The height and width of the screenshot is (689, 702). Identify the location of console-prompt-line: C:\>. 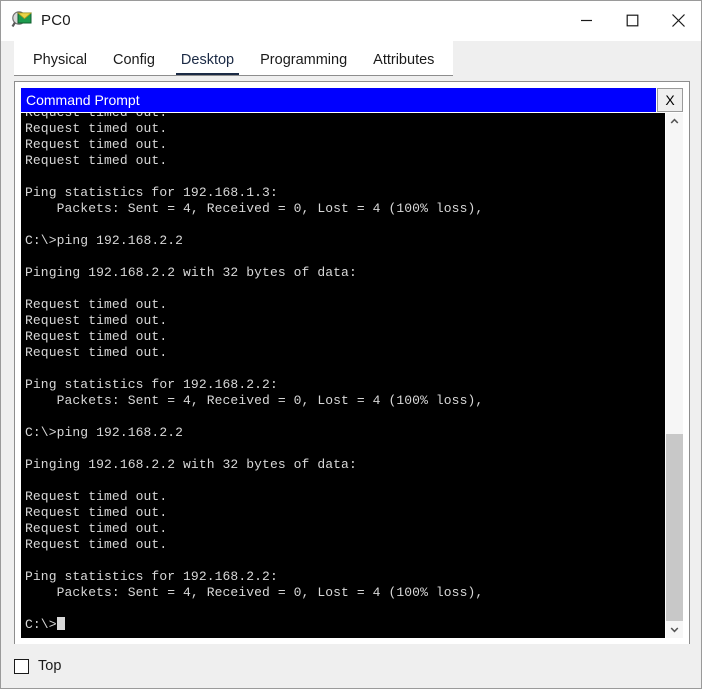
(345, 625).